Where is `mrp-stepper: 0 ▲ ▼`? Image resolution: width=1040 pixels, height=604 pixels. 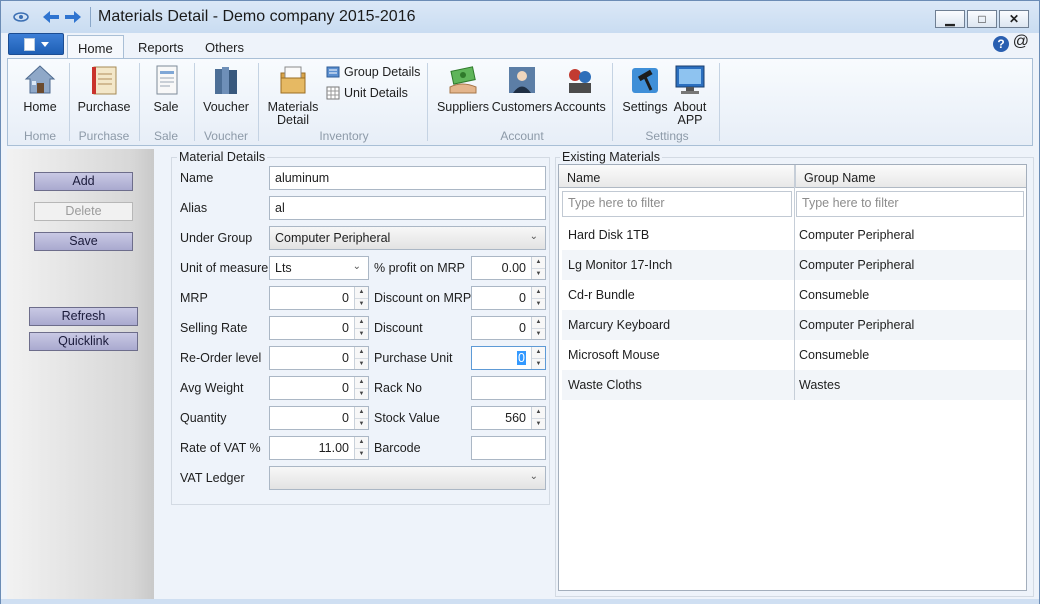 mrp-stepper: 0 ▲ ▼ is located at coordinates (319, 298).